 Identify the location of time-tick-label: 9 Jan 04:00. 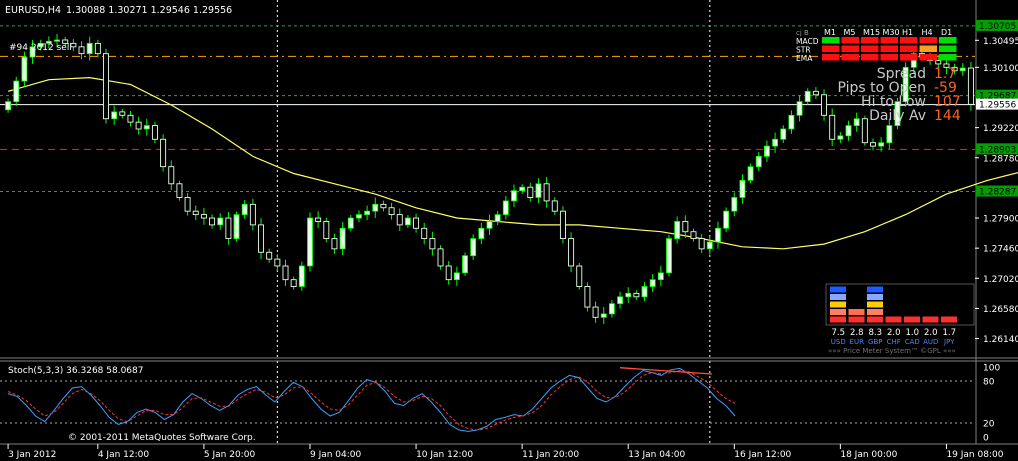
(336, 455).